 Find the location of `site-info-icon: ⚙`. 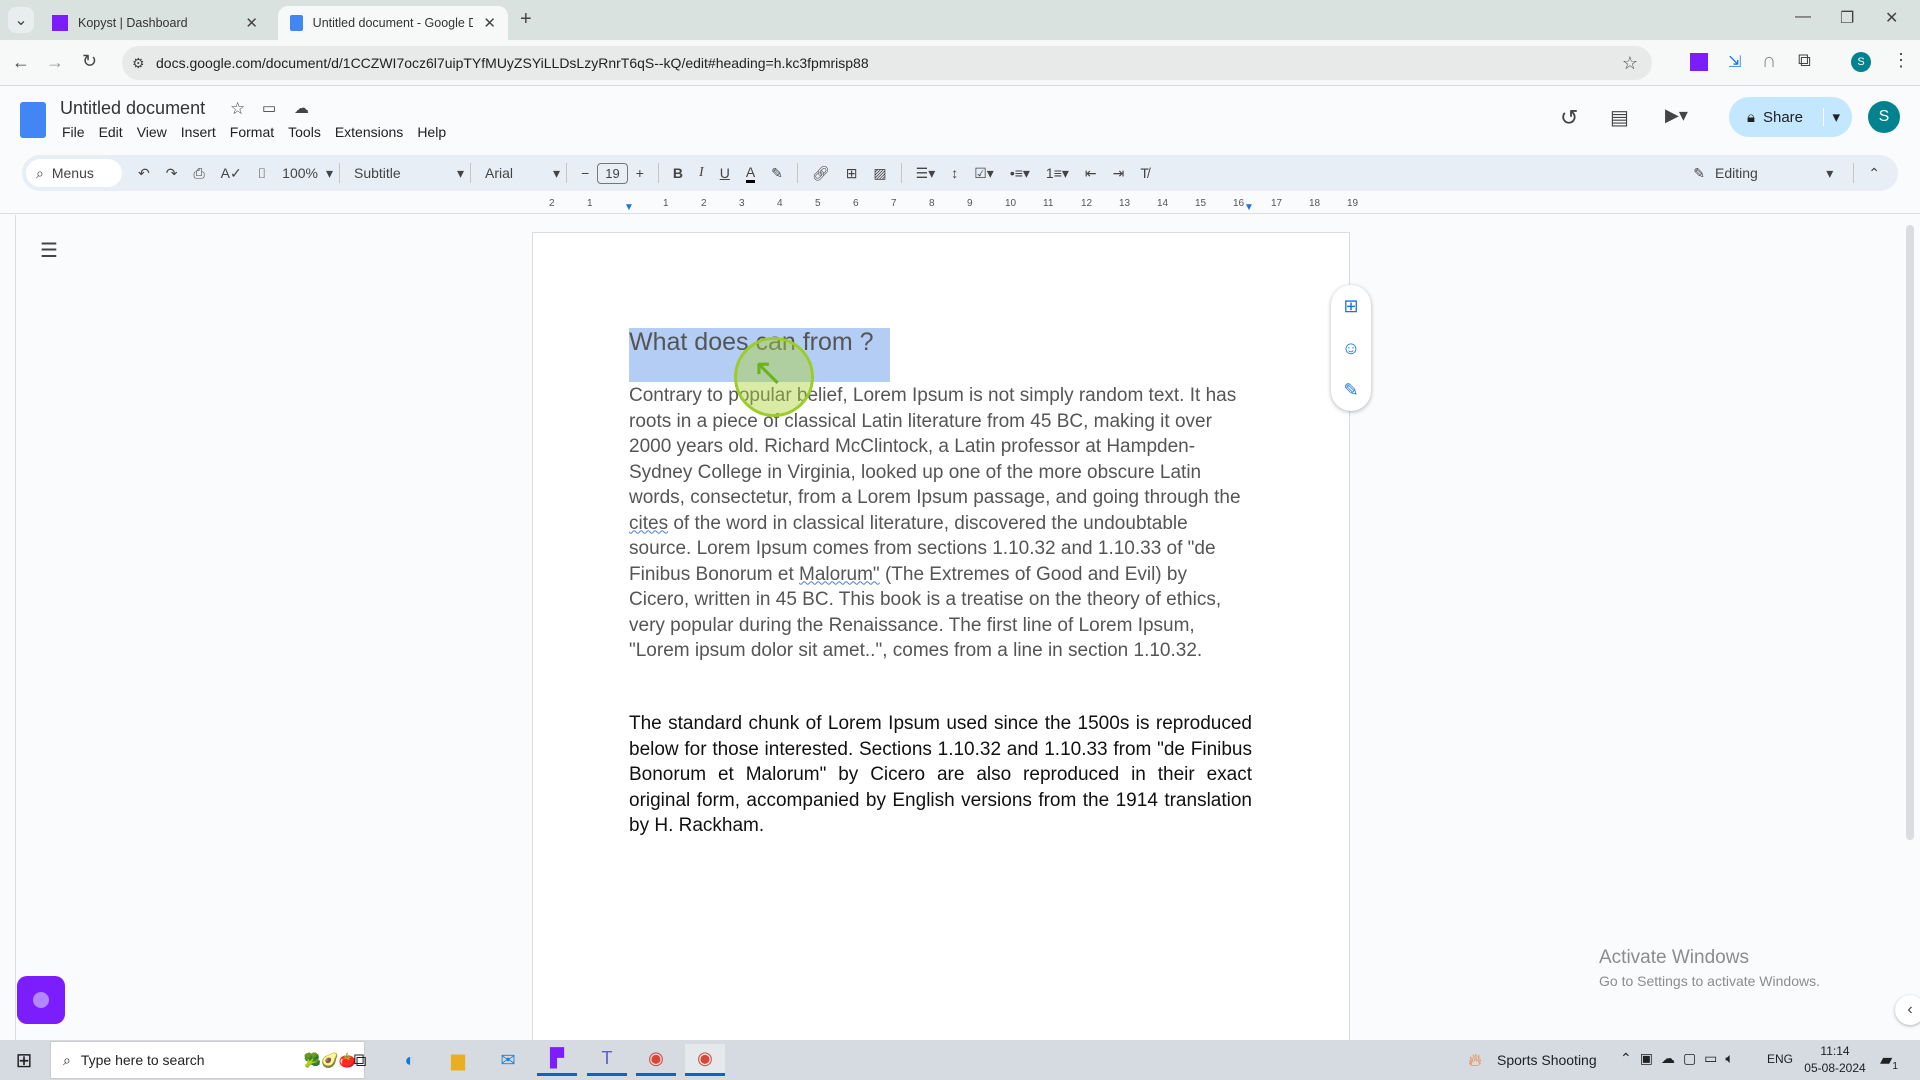

site-info-icon: ⚙ is located at coordinates (138, 63).